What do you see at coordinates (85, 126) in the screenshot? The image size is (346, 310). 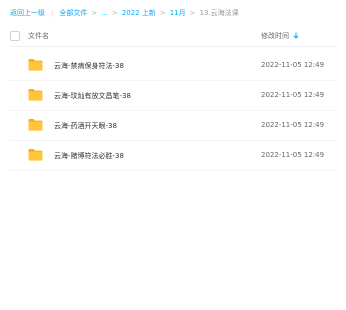 I see `file-name: 云海-药酒开天眼-38` at bounding box center [85, 126].